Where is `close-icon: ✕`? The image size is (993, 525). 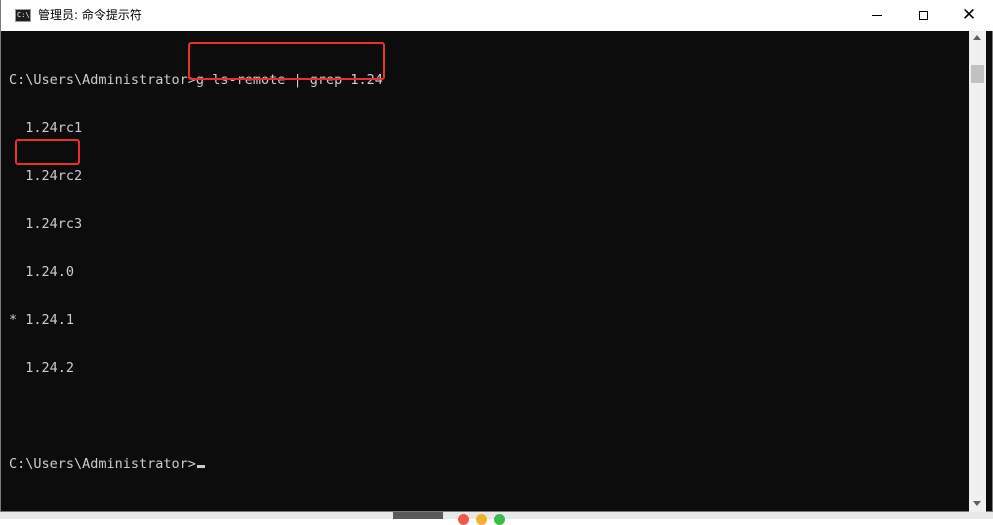 close-icon: ✕ is located at coordinates (969, 15).